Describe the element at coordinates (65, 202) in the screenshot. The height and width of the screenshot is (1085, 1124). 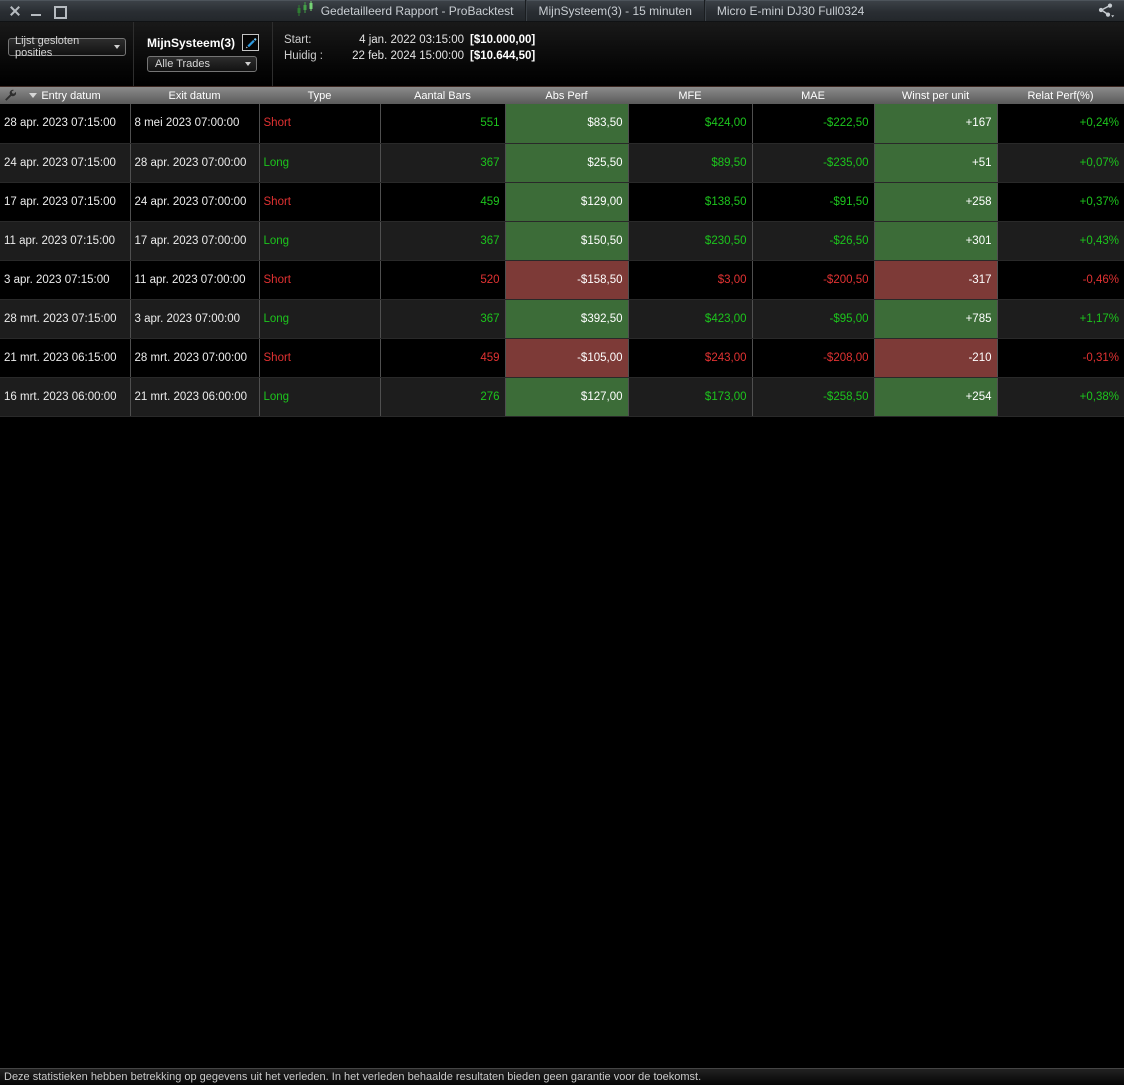
I see `cell-entry: 17 apr. 2023 07:15:00` at that location.